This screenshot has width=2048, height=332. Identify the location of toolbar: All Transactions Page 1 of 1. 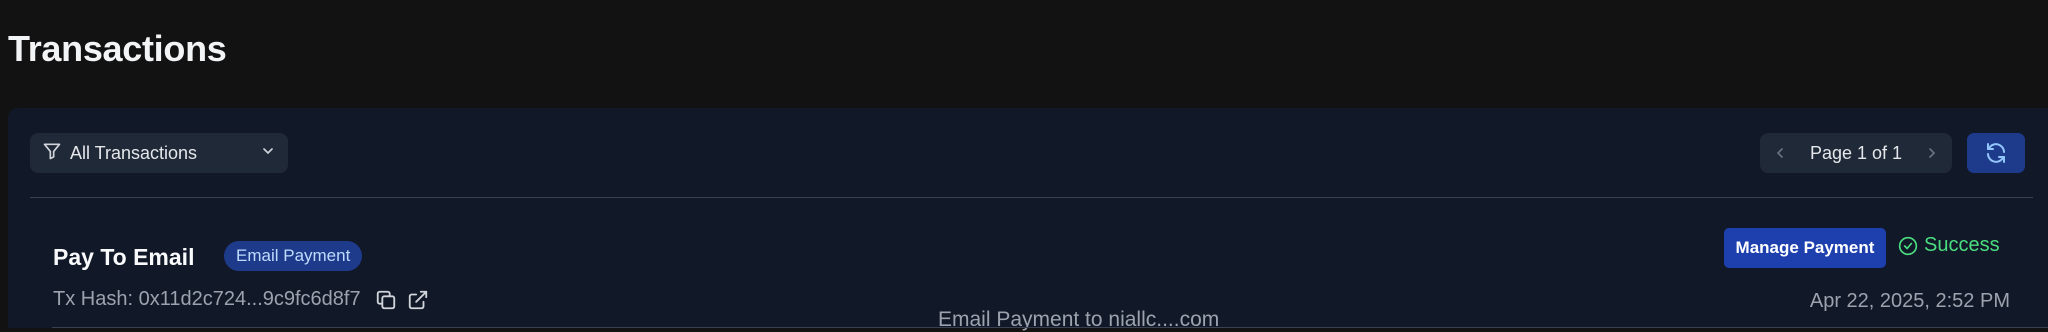
(1039, 153).